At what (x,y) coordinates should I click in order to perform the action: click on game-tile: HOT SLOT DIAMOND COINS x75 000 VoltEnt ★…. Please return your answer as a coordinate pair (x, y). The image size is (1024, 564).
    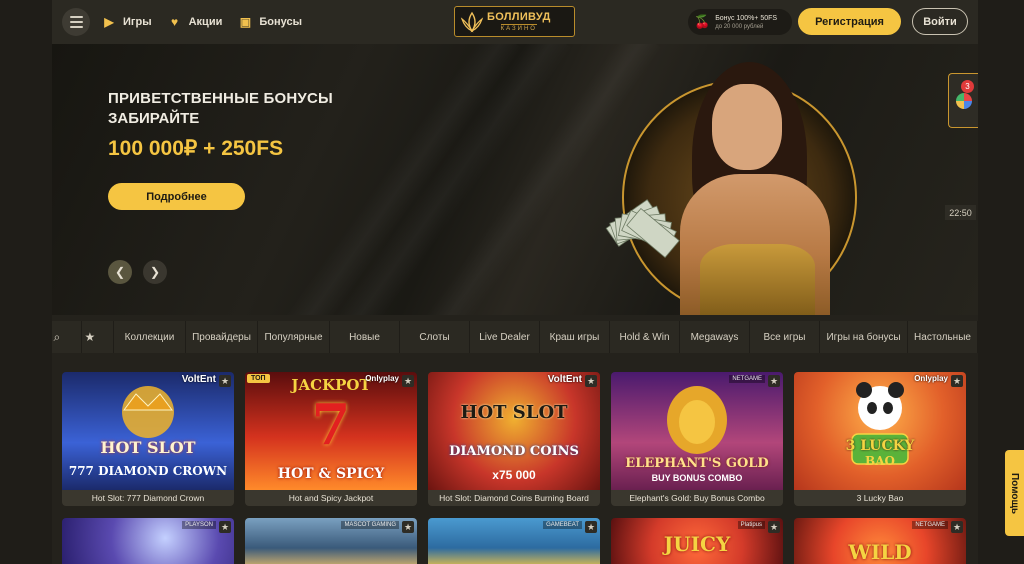
    Looking at the image, I should click on (514, 439).